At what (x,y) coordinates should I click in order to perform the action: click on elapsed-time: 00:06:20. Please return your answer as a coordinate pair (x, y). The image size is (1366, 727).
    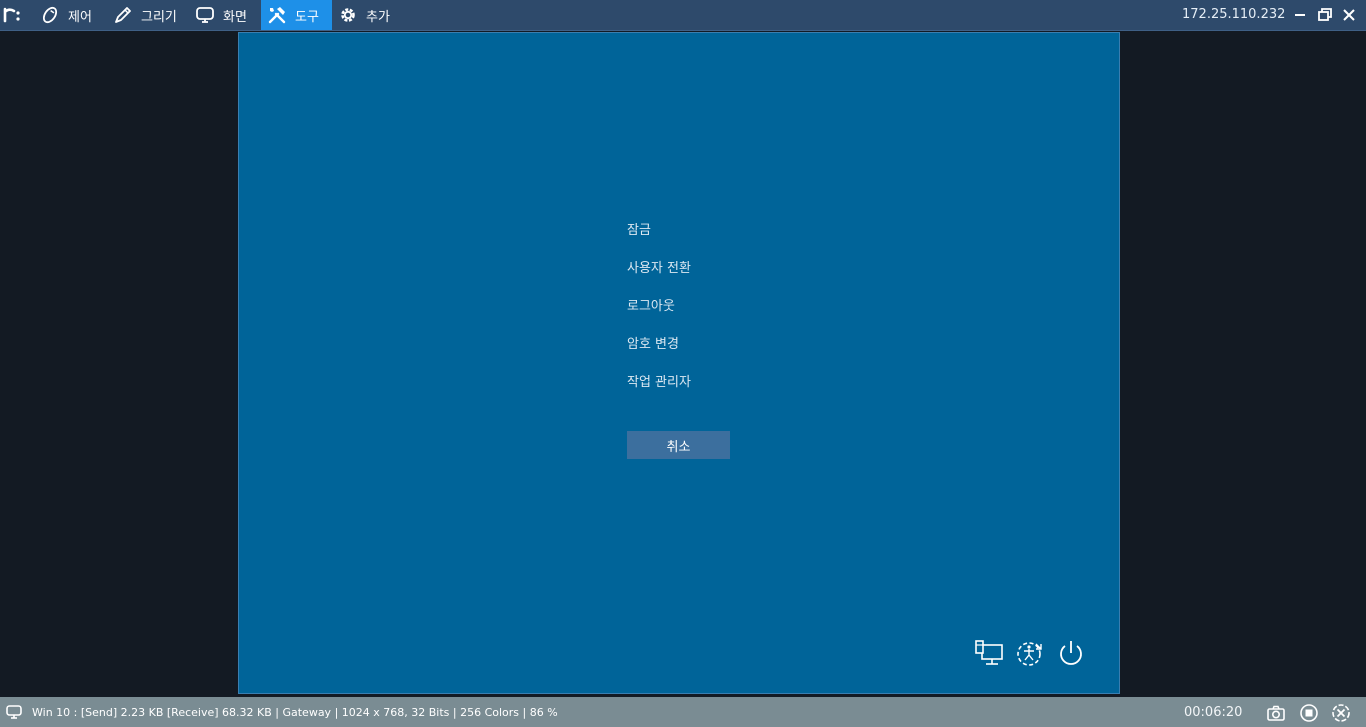
    Looking at the image, I should click on (1213, 712).